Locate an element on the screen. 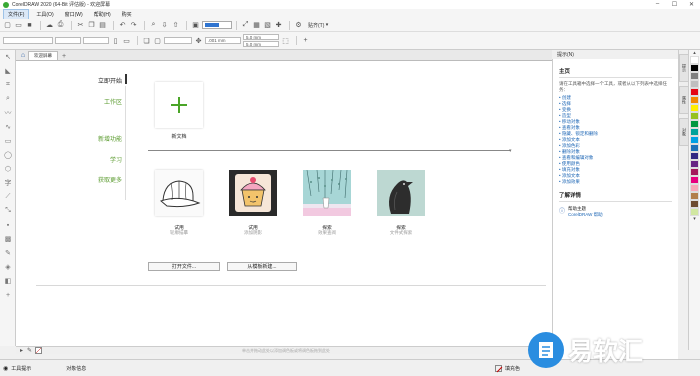  menu-window: 窗口(W) is located at coordinates (74, 14).